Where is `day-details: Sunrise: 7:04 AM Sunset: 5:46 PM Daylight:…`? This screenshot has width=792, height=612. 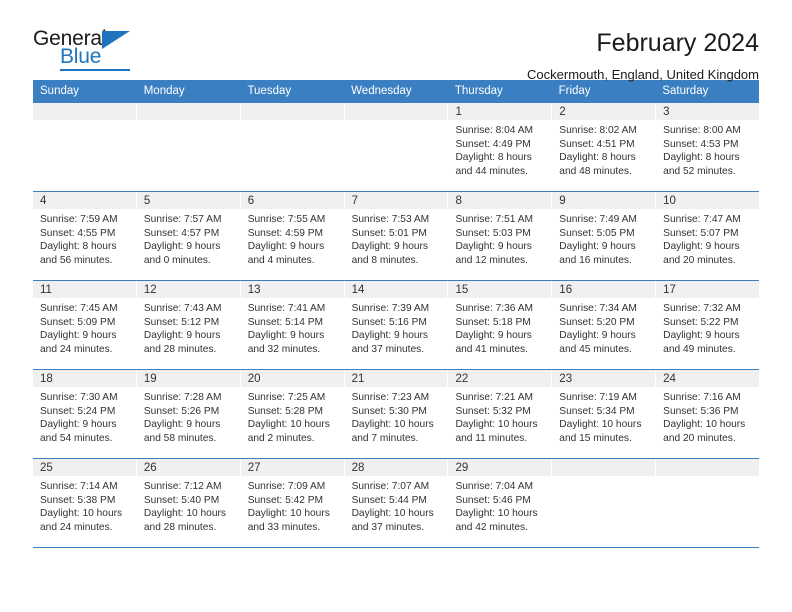 day-details: Sunrise: 7:04 AM Sunset: 5:46 PM Daylight:… is located at coordinates (499, 505).